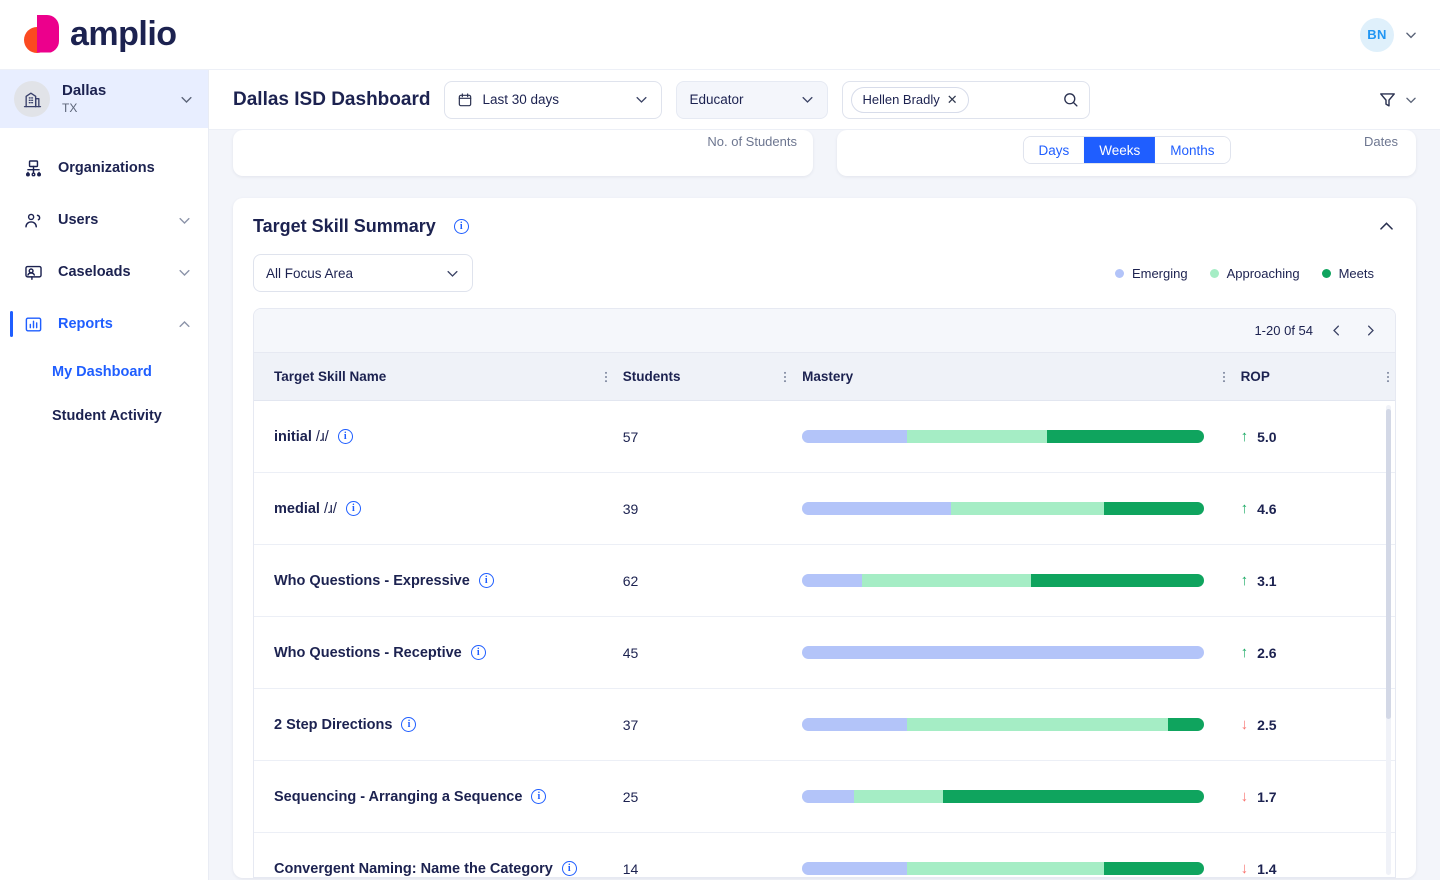  I want to click on next-page-chevron-right-icon, so click(1370, 330).